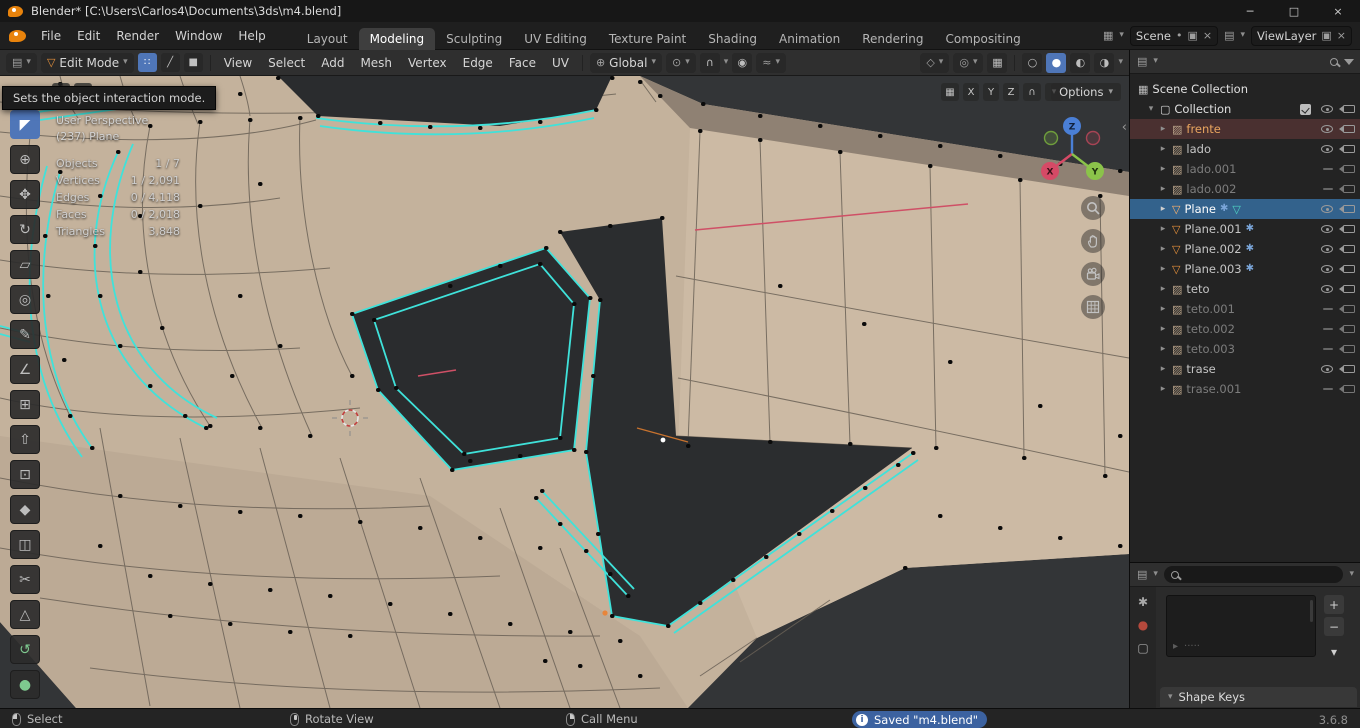 The height and width of the screenshot is (728, 1360). I want to click on mirror-x-button: X, so click(971, 92).